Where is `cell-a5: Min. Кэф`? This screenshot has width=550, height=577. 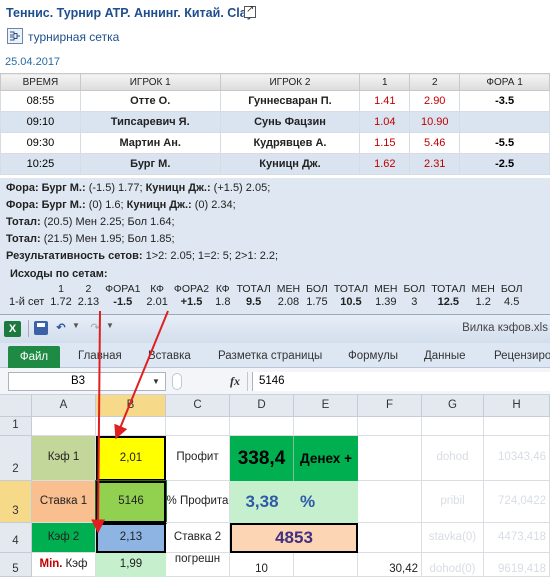 cell-a5: Min. Кэф is located at coordinates (64, 565).